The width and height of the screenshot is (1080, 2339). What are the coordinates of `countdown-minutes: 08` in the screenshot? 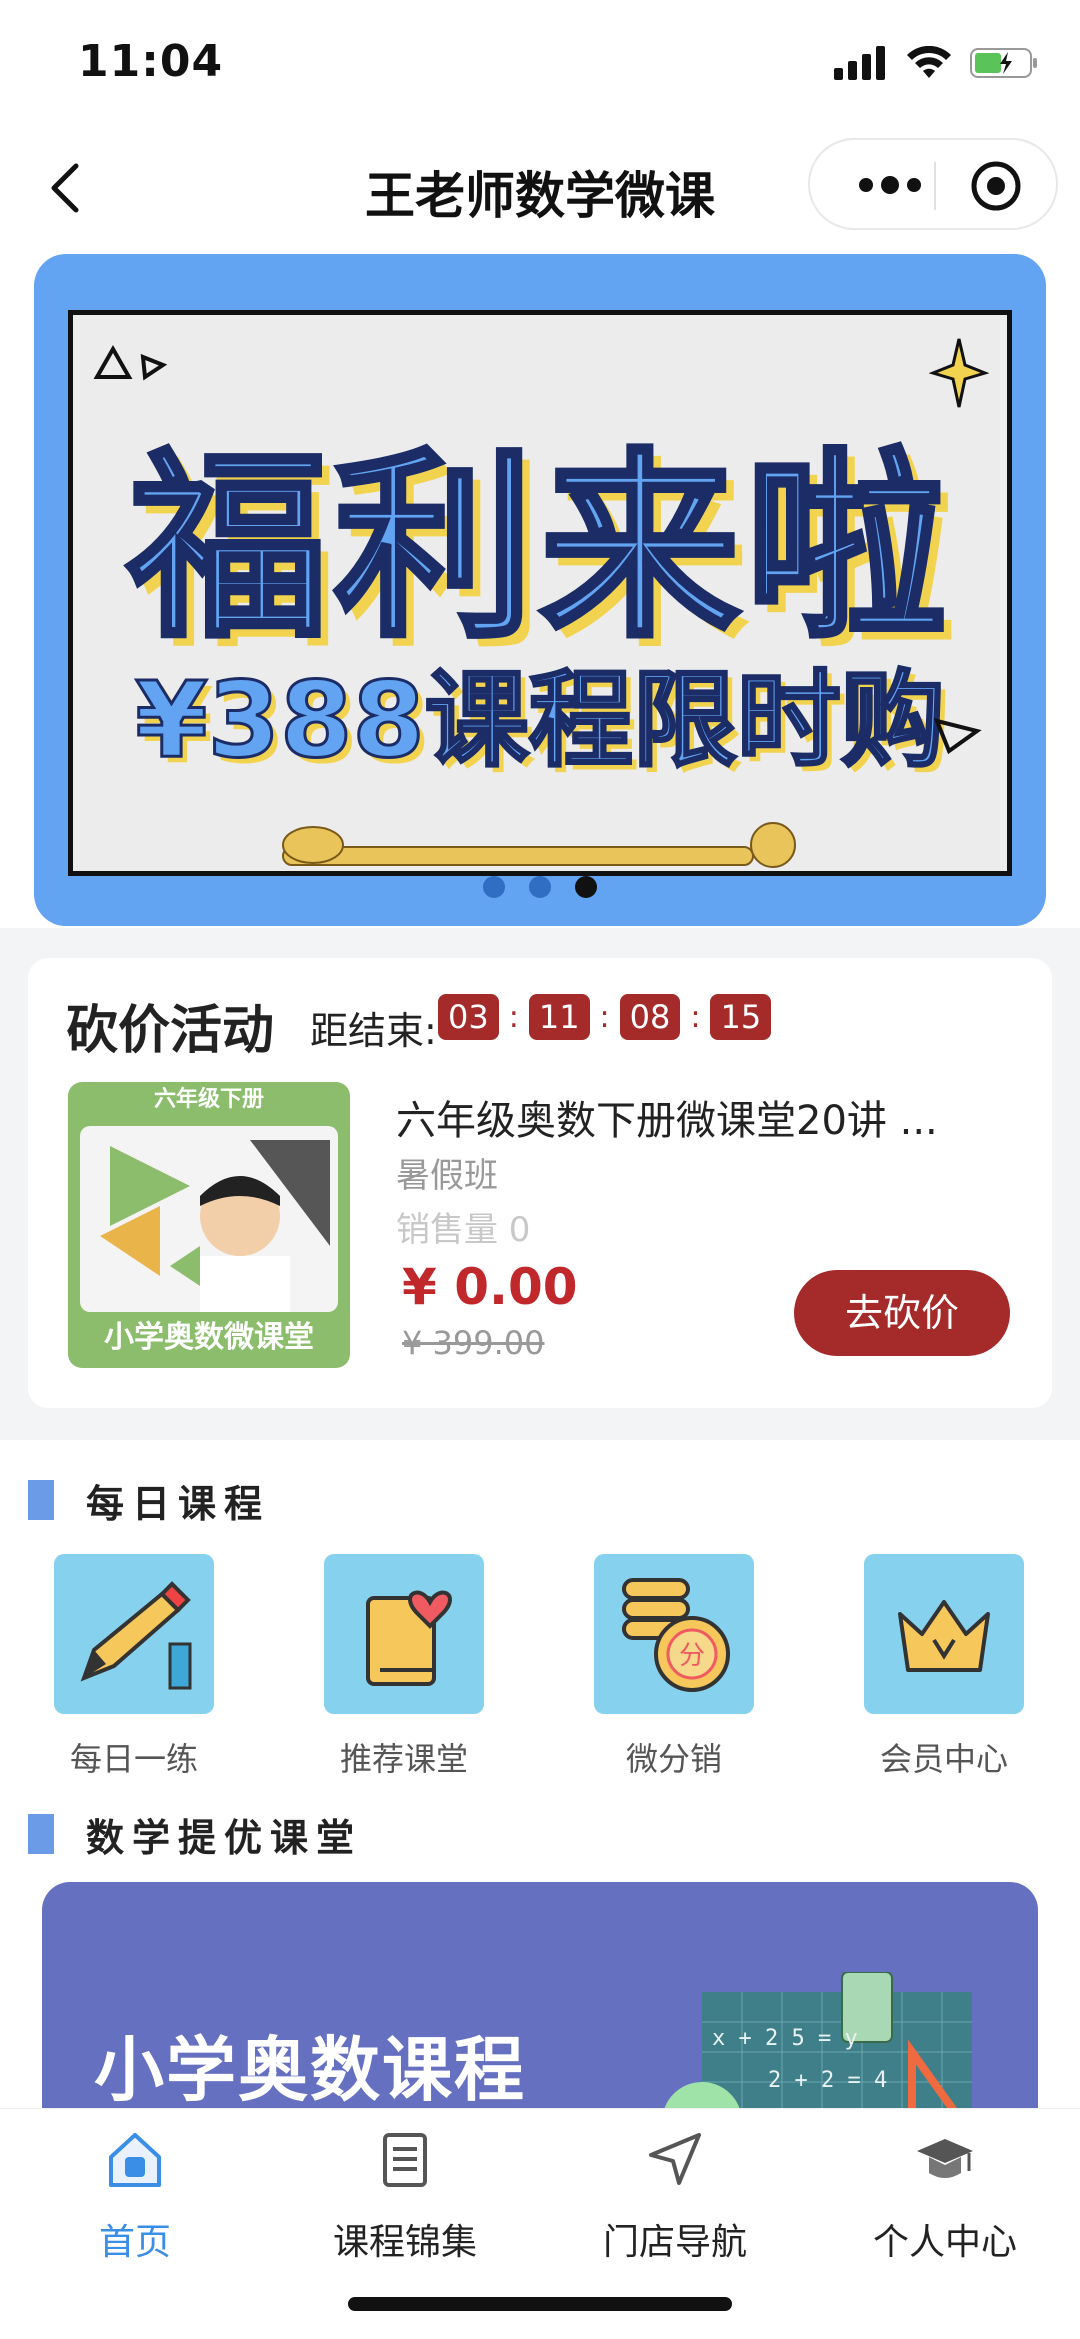 It's located at (650, 1017).